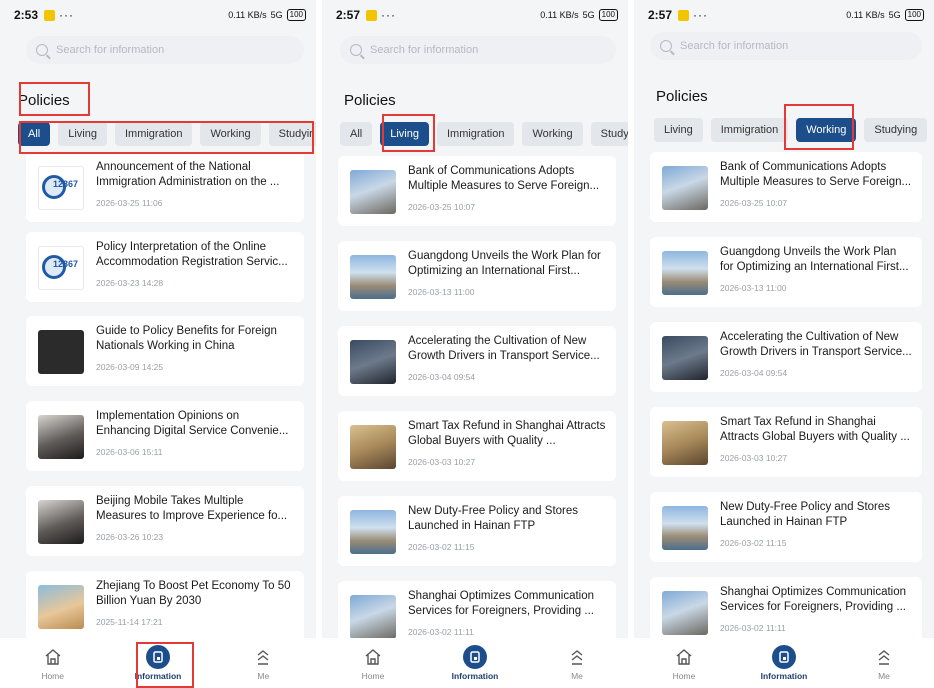 This screenshot has height=688, width=934. I want to click on article-date: 2026-03-26 10:23, so click(130, 537).